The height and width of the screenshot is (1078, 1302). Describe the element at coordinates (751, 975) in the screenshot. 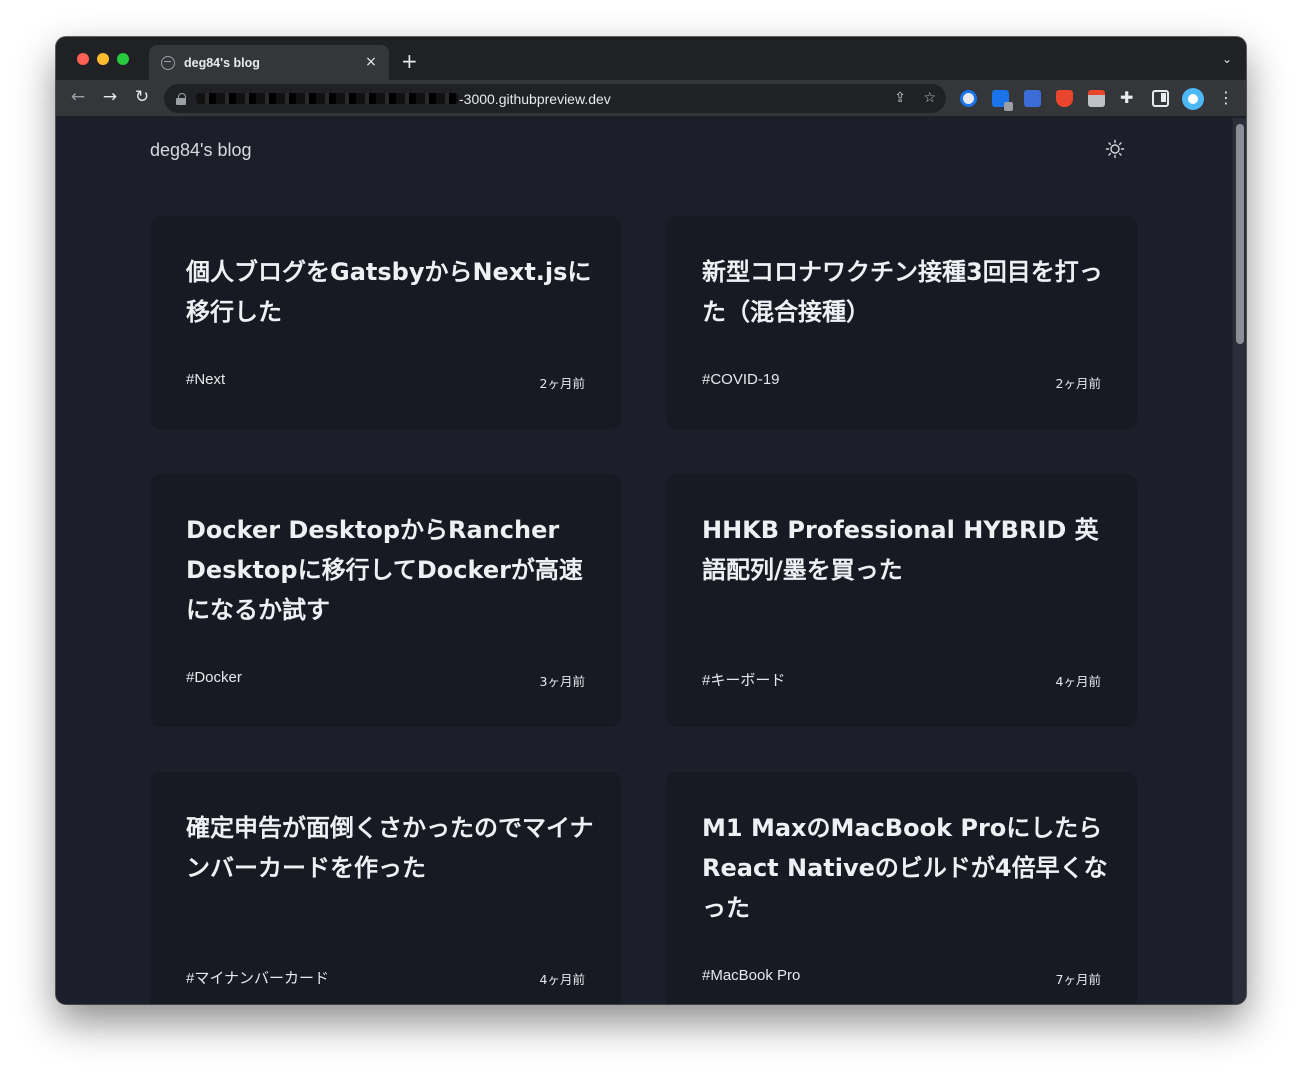

I see `post-tag: #MacBook Pro` at that location.